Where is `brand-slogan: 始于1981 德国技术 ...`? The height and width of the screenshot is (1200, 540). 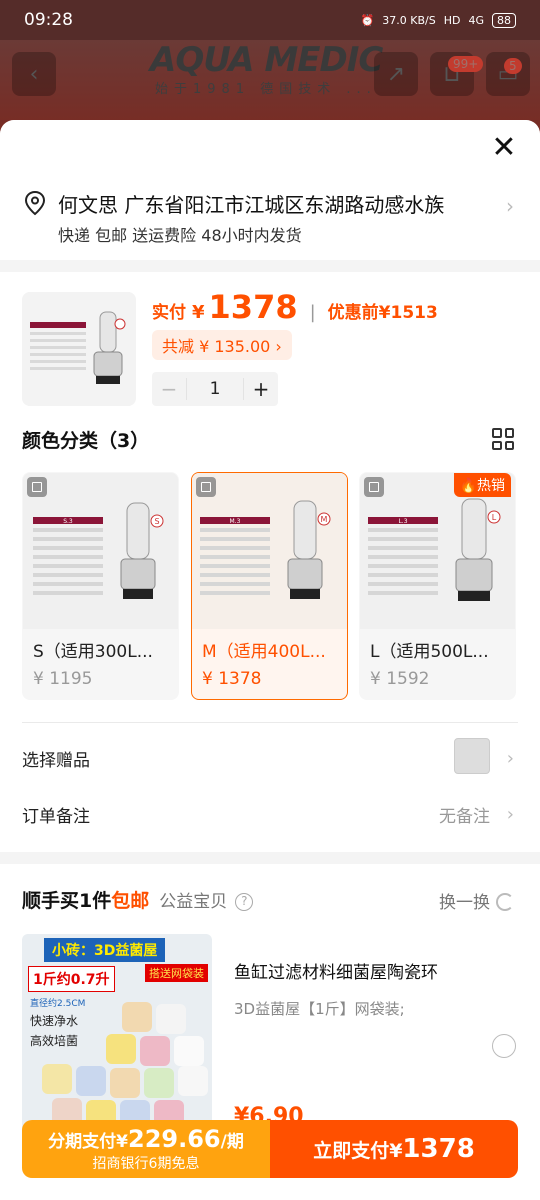
brand-slogan: 始于1981 德国技术 ... is located at coordinates (266, 89).